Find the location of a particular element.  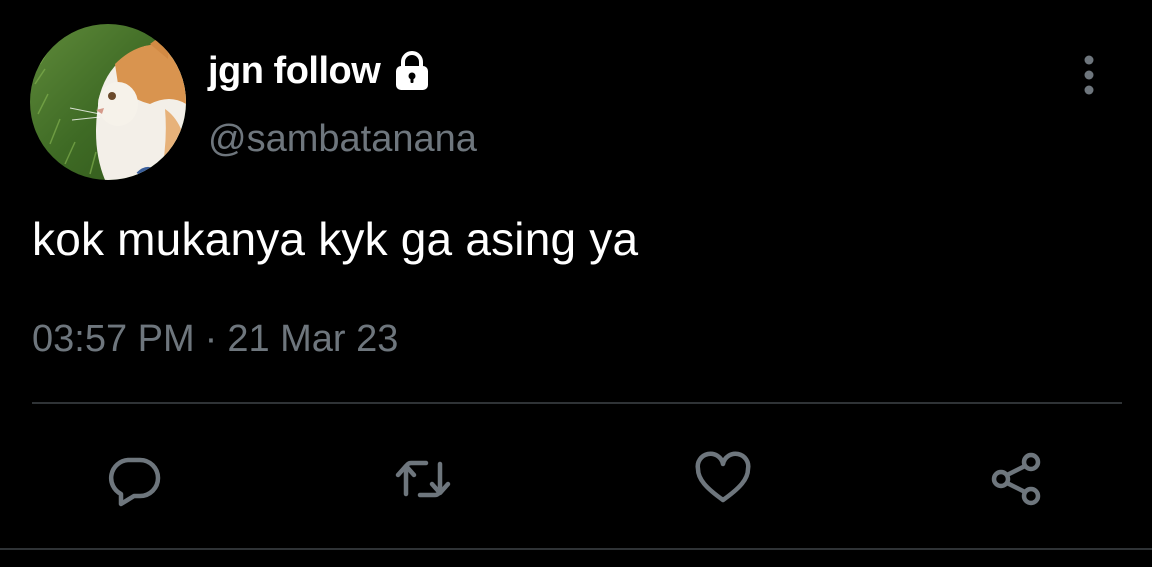

like-button is located at coordinates (723, 479).